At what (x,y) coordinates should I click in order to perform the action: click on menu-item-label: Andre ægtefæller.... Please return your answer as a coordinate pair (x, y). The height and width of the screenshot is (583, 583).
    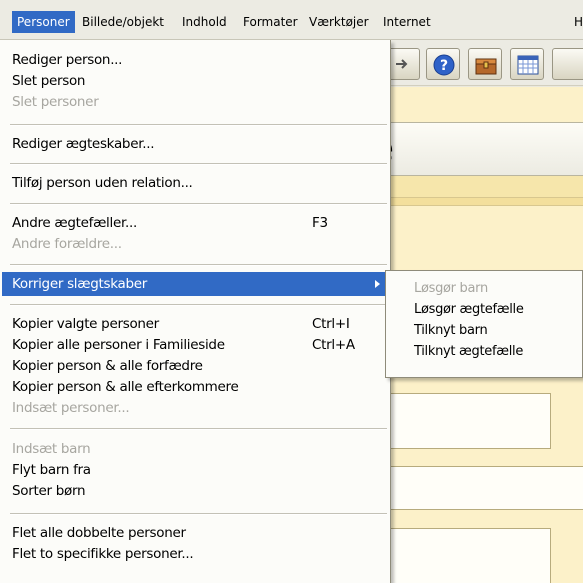
    Looking at the image, I should click on (74, 223).